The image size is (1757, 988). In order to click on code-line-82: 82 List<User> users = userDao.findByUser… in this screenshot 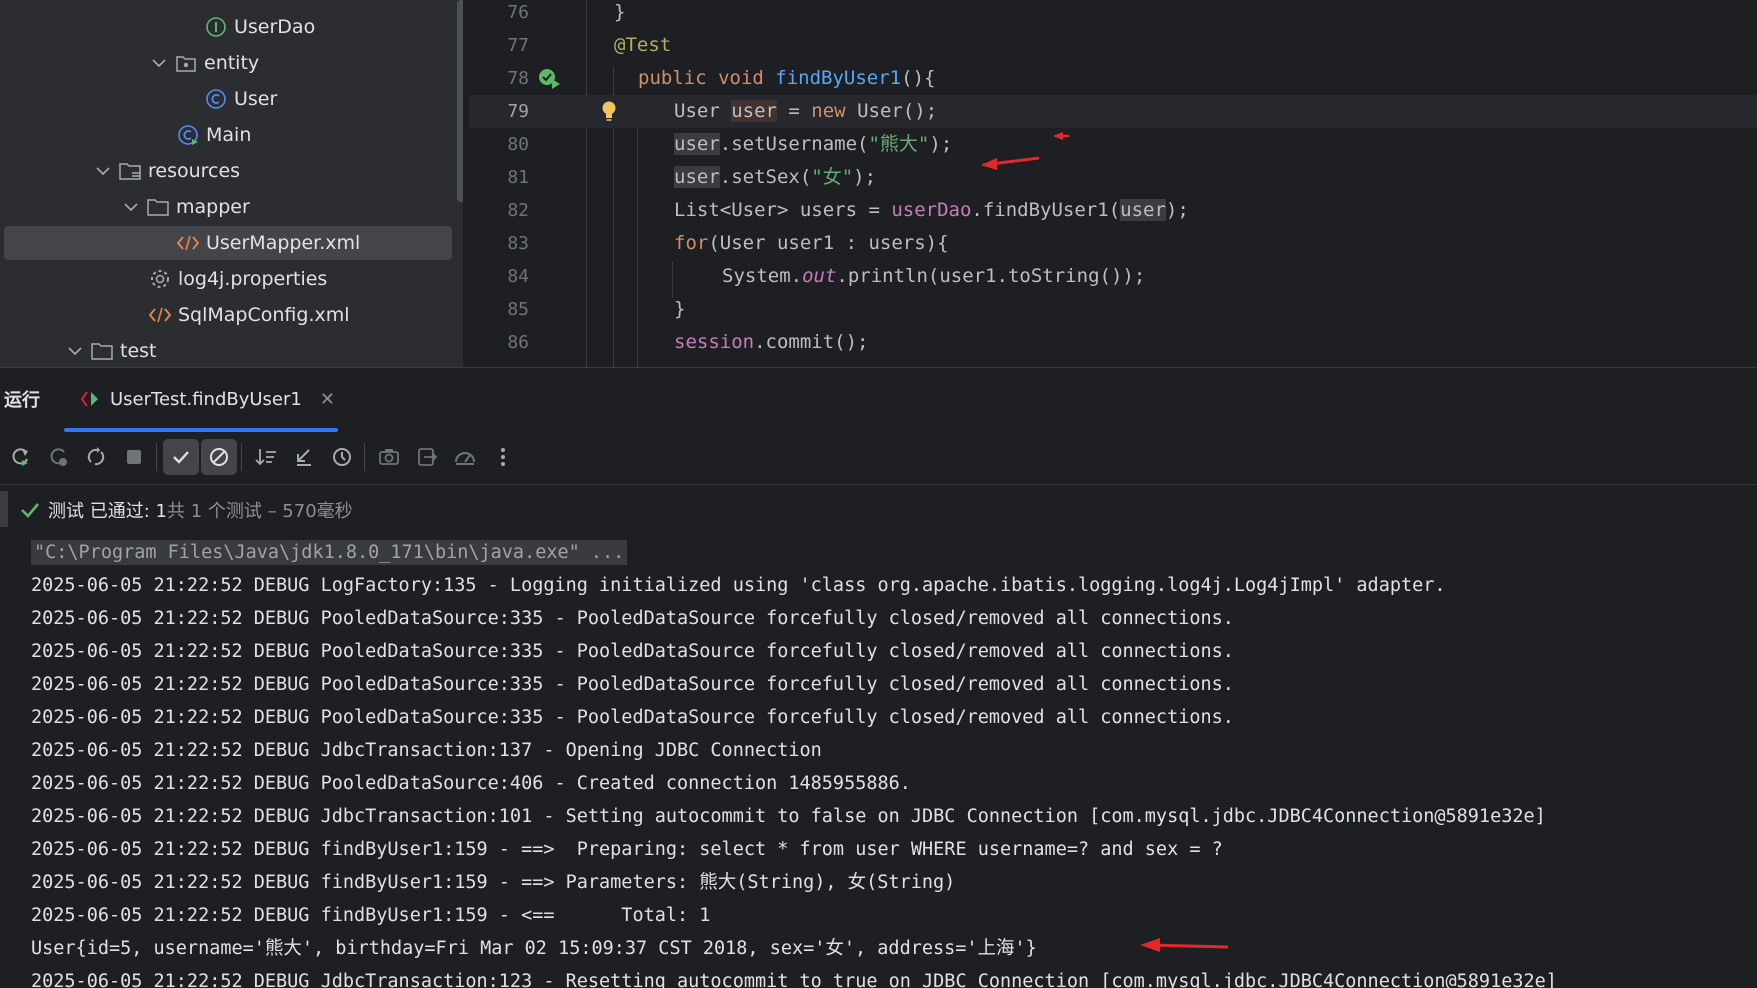, I will do `click(1113, 210)`.